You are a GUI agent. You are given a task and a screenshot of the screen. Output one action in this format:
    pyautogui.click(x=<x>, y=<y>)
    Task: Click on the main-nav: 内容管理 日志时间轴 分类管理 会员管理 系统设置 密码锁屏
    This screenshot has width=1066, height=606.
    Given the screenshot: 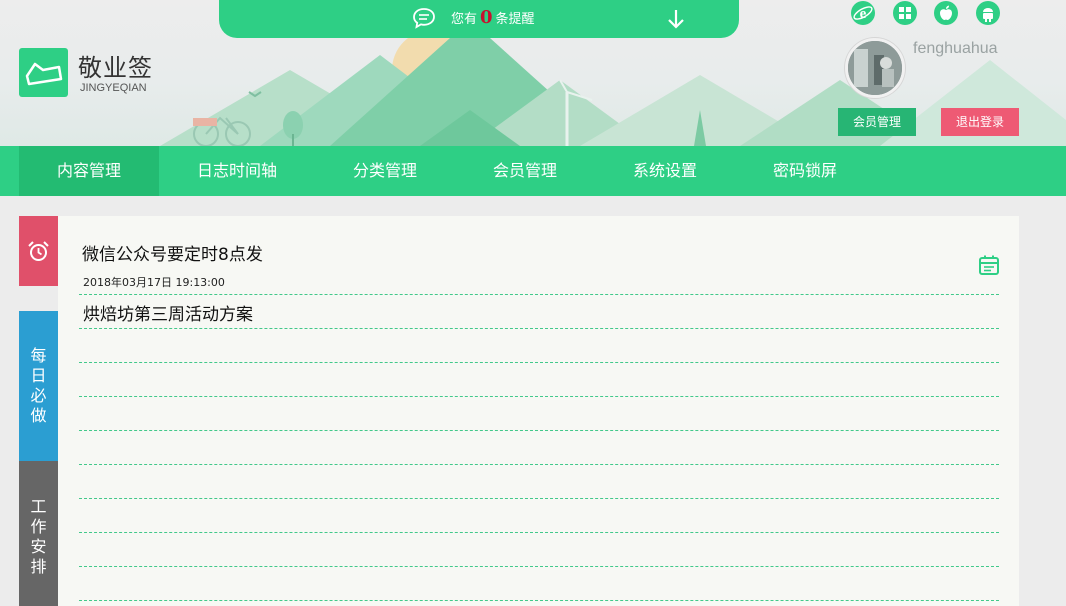 What is the action you would take?
    pyautogui.click(x=533, y=171)
    